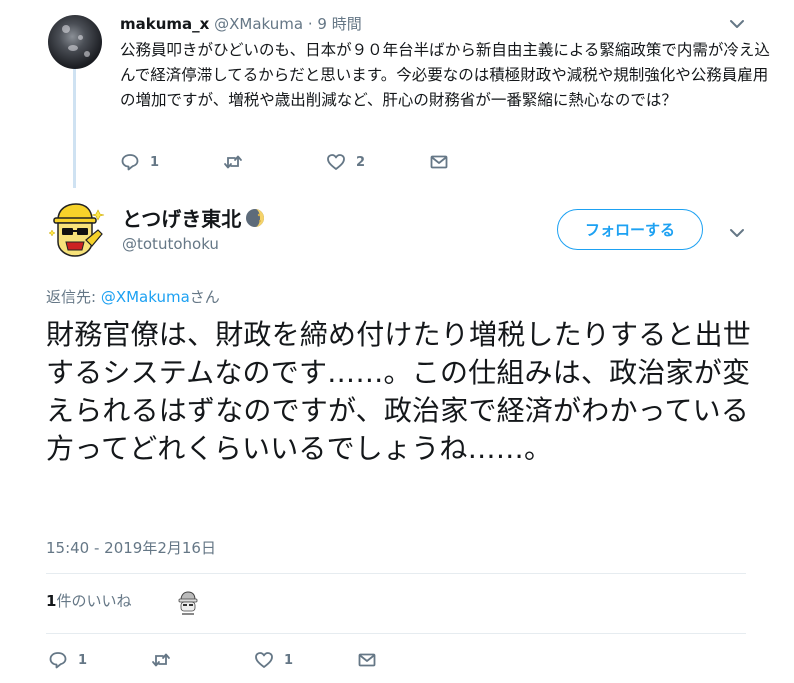  What do you see at coordinates (131, 547) in the screenshot?
I see `tweet-timestamp: 15:40 - 2019年2月16日` at bounding box center [131, 547].